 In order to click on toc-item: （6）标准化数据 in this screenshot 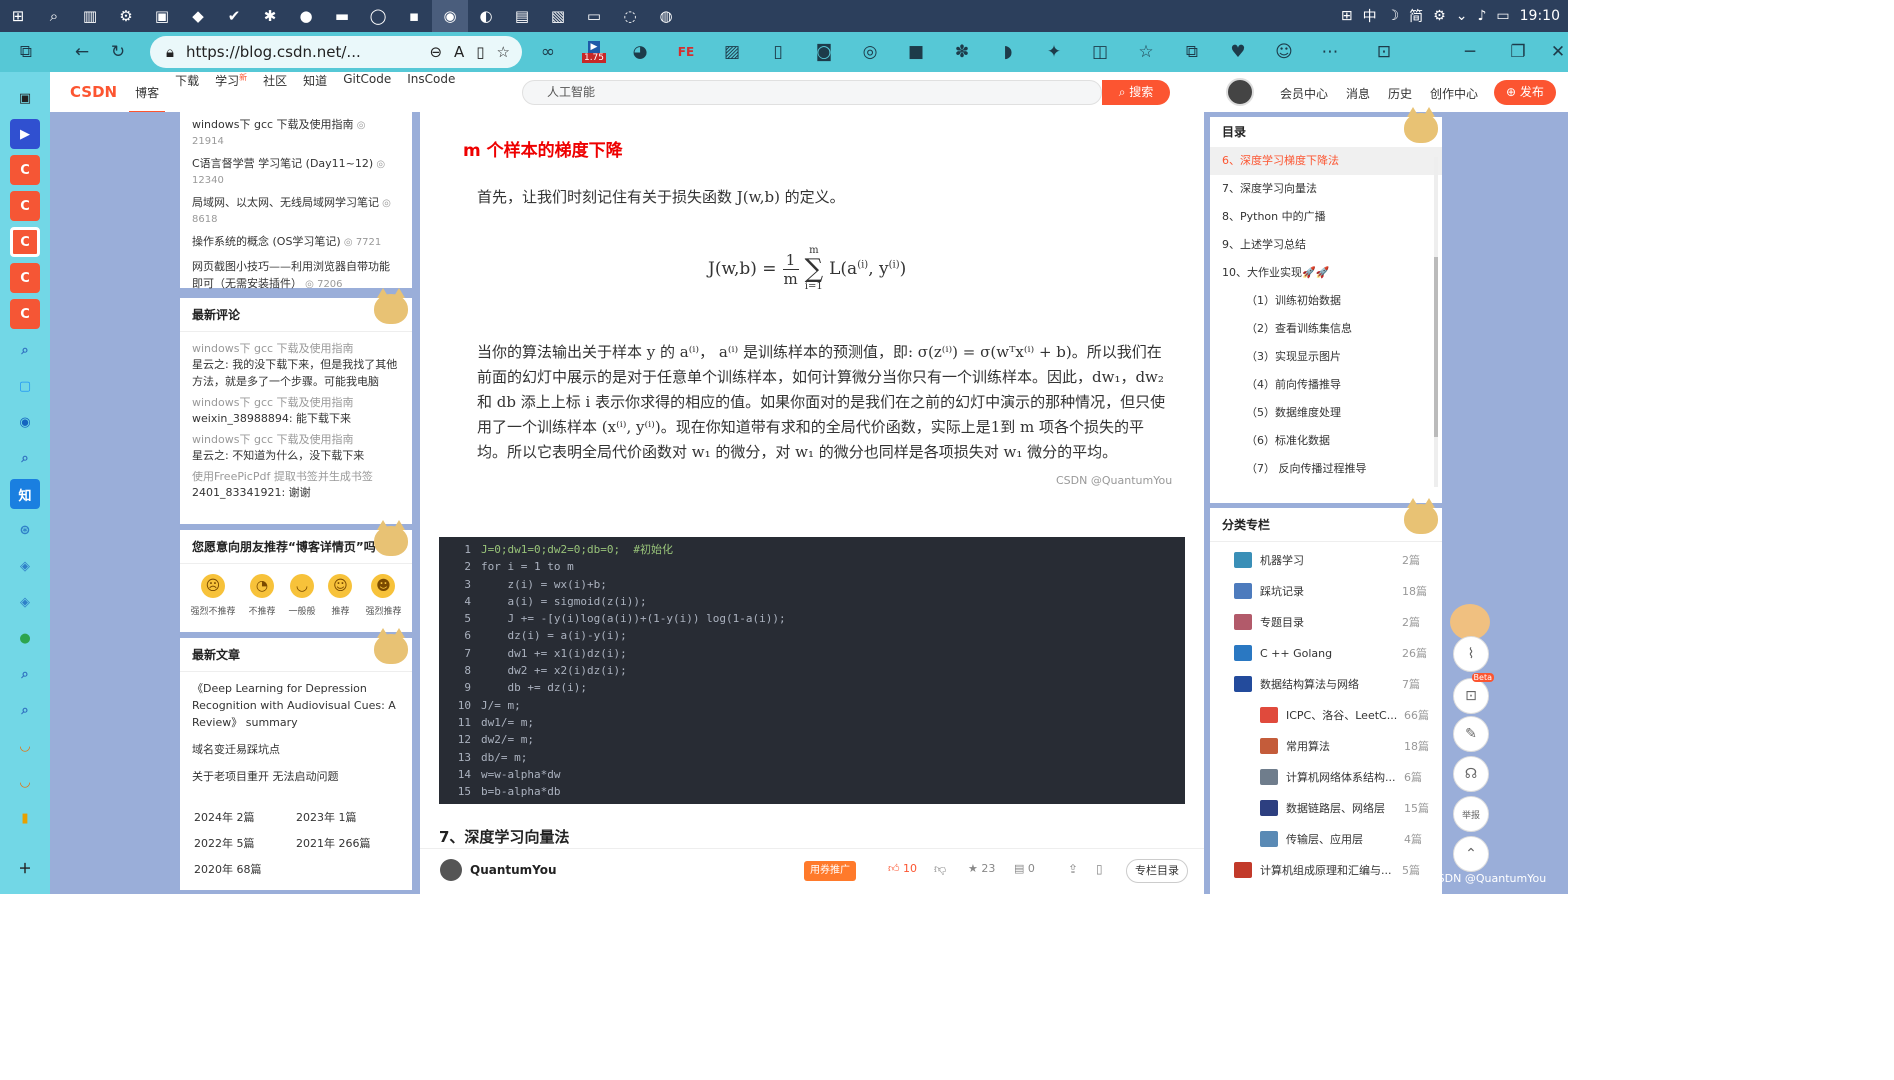, I will do `click(1326, 441)`.